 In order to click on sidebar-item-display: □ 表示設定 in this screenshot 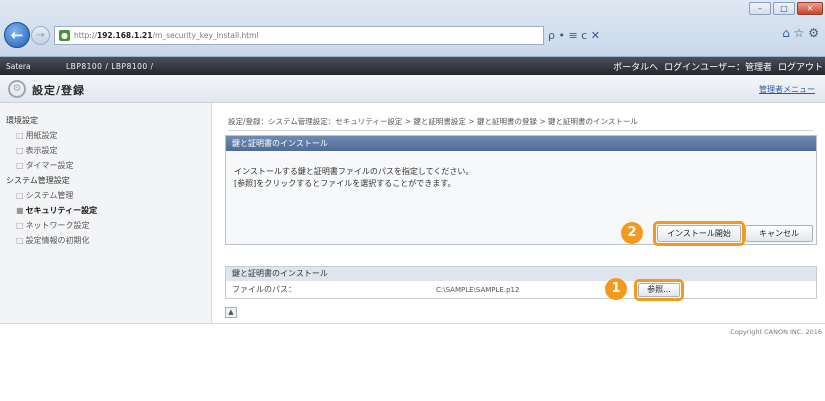, I will do `click(105, 150)`.